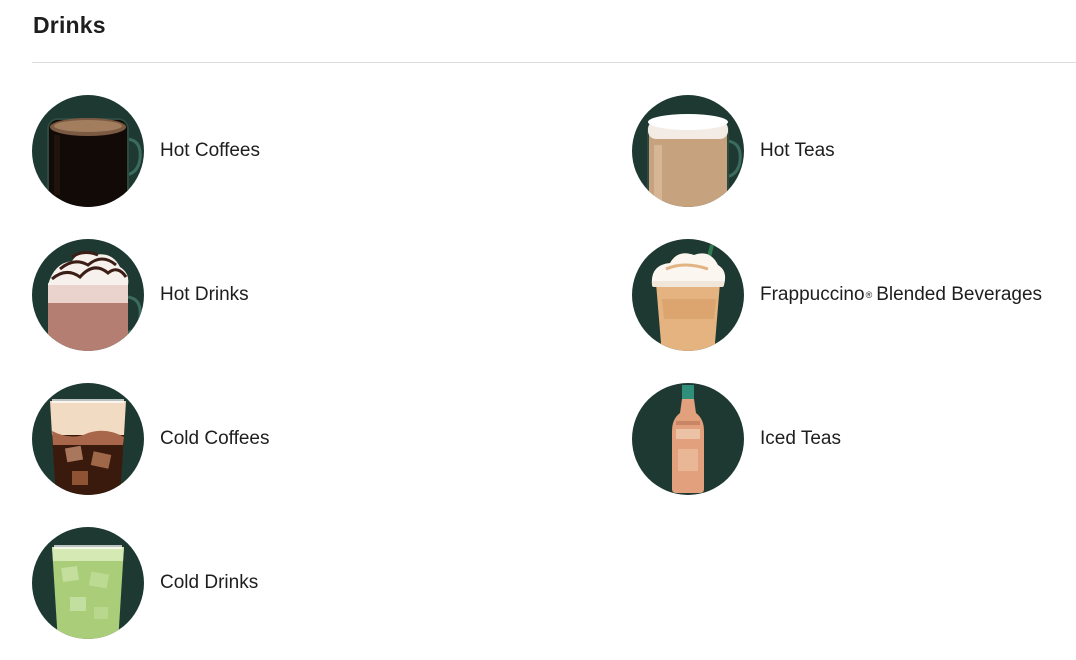 The width and height of the screenshot is (1076, 660). What do you see at coordinates (88, 583) in the screenshot?
I see `iced-matcha-glass-icon` at bounding box center [88, 583].